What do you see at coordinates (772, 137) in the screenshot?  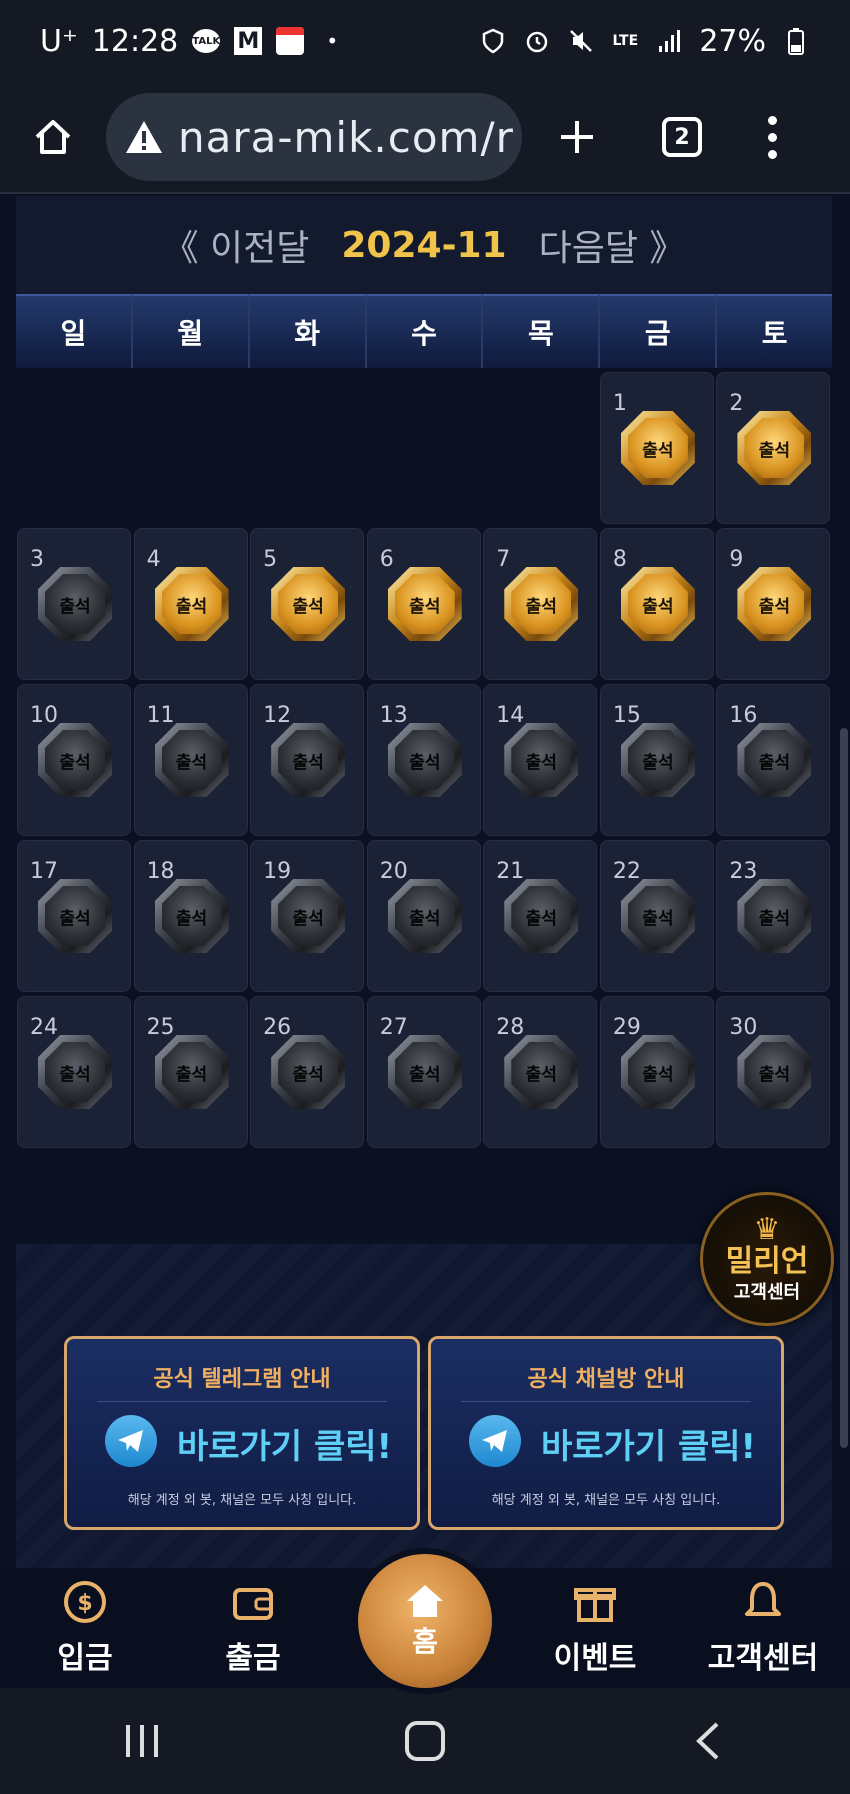 I see `browser-menu-button` at bounding box center [772, 137].